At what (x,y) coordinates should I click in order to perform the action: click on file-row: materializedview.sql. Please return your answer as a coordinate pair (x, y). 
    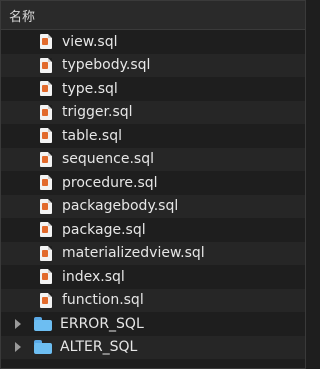
    Looking at the image, I should click on (153, 253).